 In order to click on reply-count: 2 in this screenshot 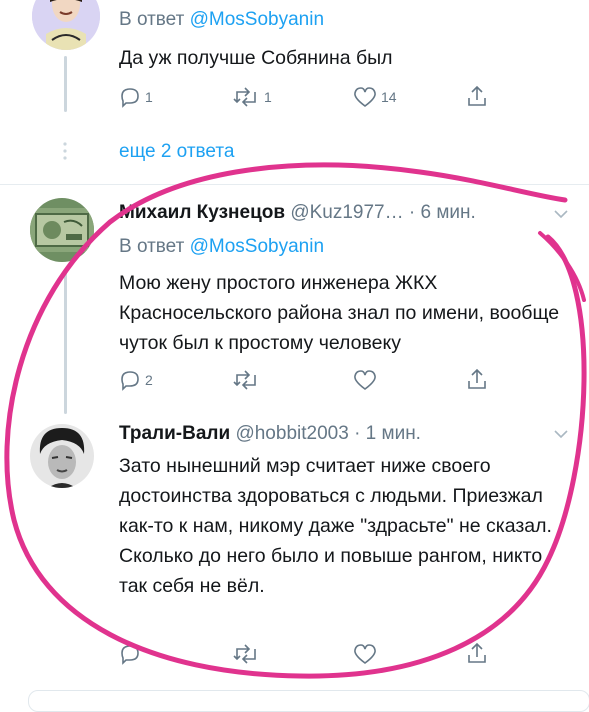, I will do `click(149, 380)`.